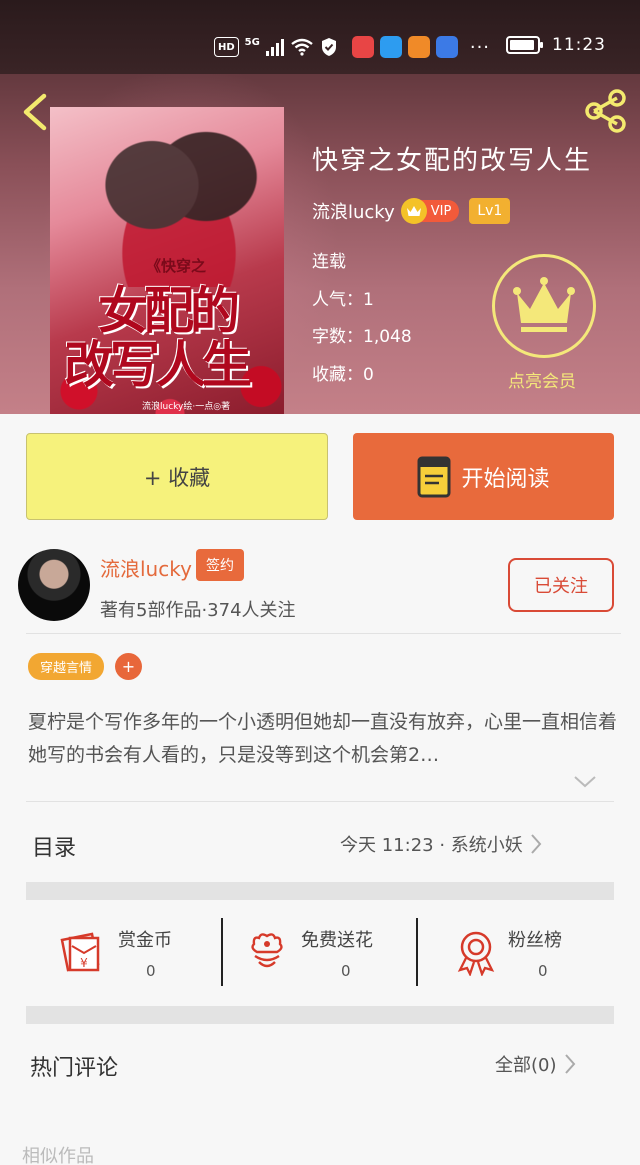 The height and width of the screenshot is (1165, 640). I want to click on all-comments-label: 全部(0), so click(526, 1065).